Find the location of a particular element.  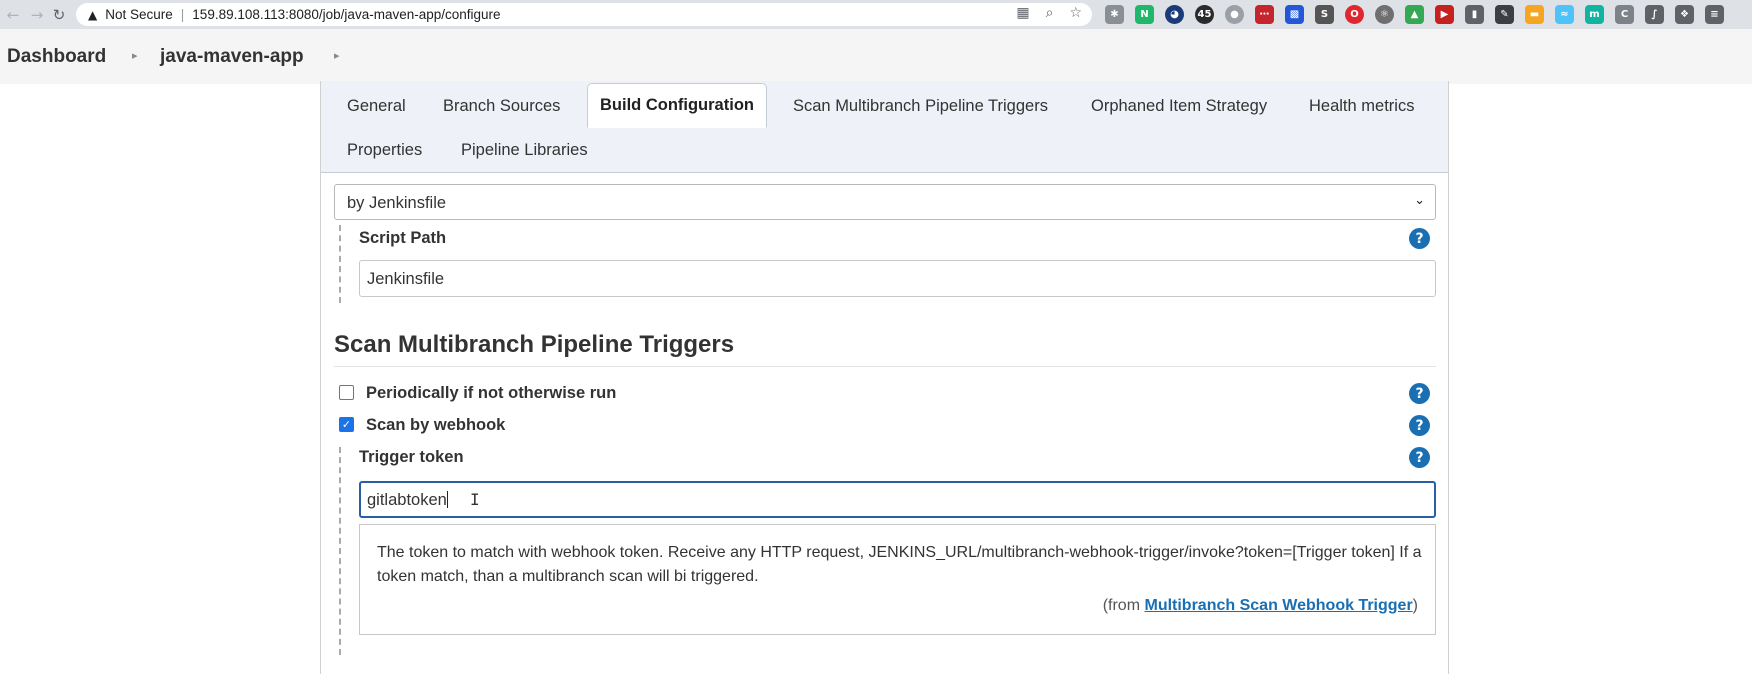

help-source-link: Multibranch Scan Webhook Trigger is located at coordinates (1278, 605).